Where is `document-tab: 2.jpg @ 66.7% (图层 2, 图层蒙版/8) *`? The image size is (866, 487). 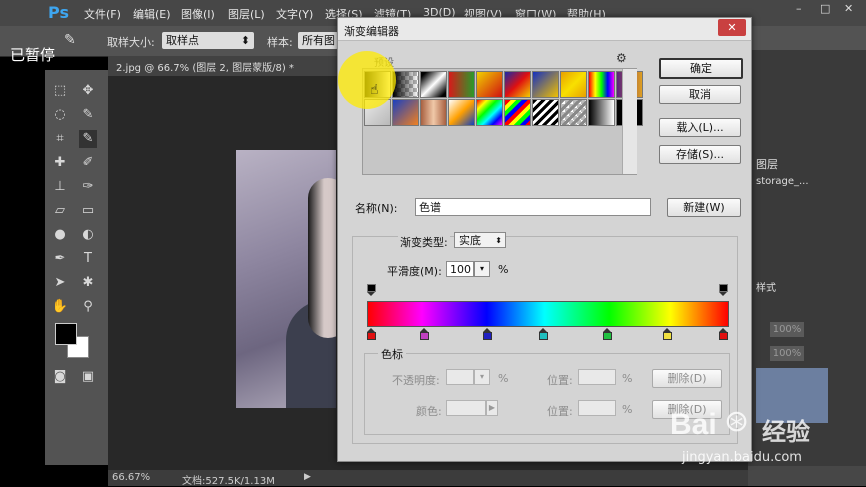
document-tab: 2.jpg @ 66.7% (图层 2, 图层蒙版/8) * is located at coordinates (223, 66).